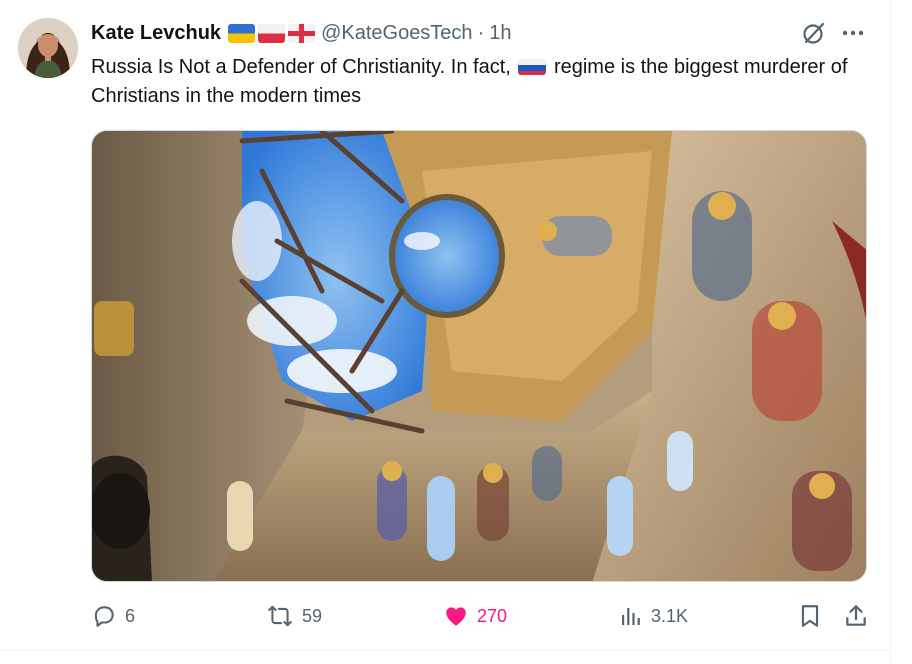 This screenshot has width=912, height=664. I want to click on views-icon, so click(631, 616).